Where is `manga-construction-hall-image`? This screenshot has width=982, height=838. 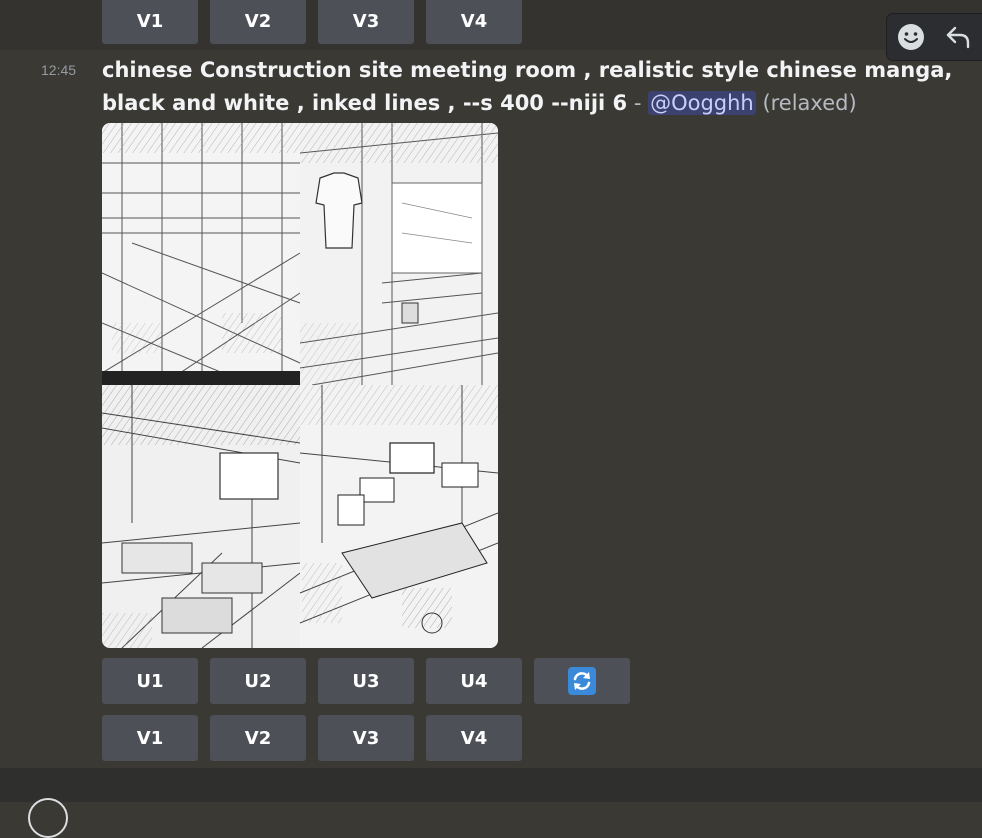 manga-construction-hall-image is located at coordinates (201, 254).